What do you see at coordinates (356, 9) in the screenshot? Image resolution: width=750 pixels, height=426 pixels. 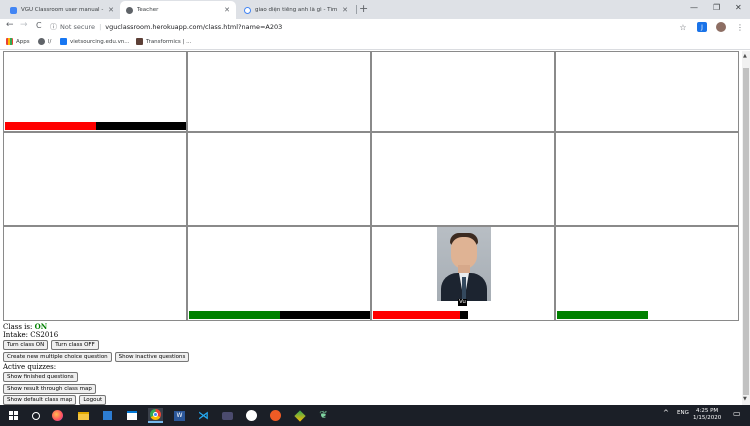 I see `tab-separator` at bounding box center [356, 9].